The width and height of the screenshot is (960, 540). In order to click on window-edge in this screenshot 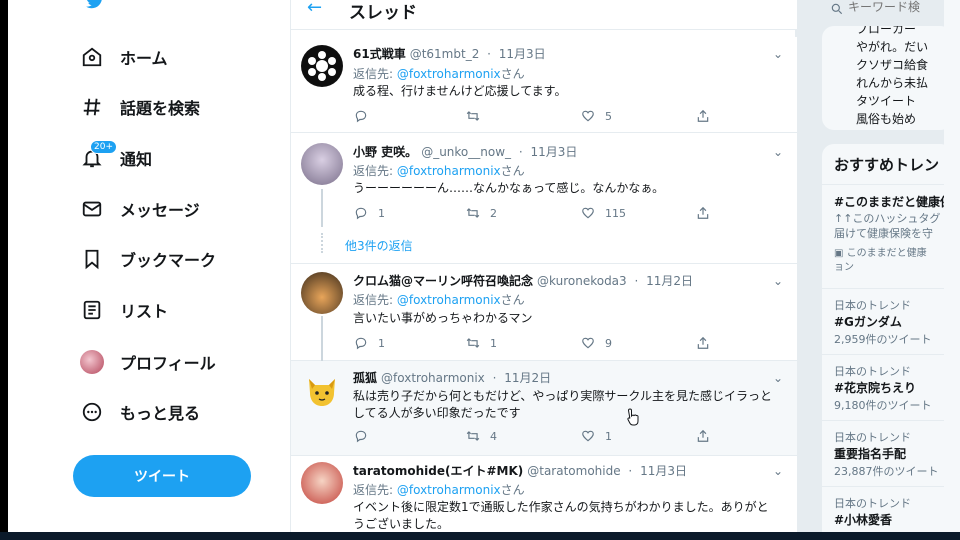, I will do `click(952, 266)`.